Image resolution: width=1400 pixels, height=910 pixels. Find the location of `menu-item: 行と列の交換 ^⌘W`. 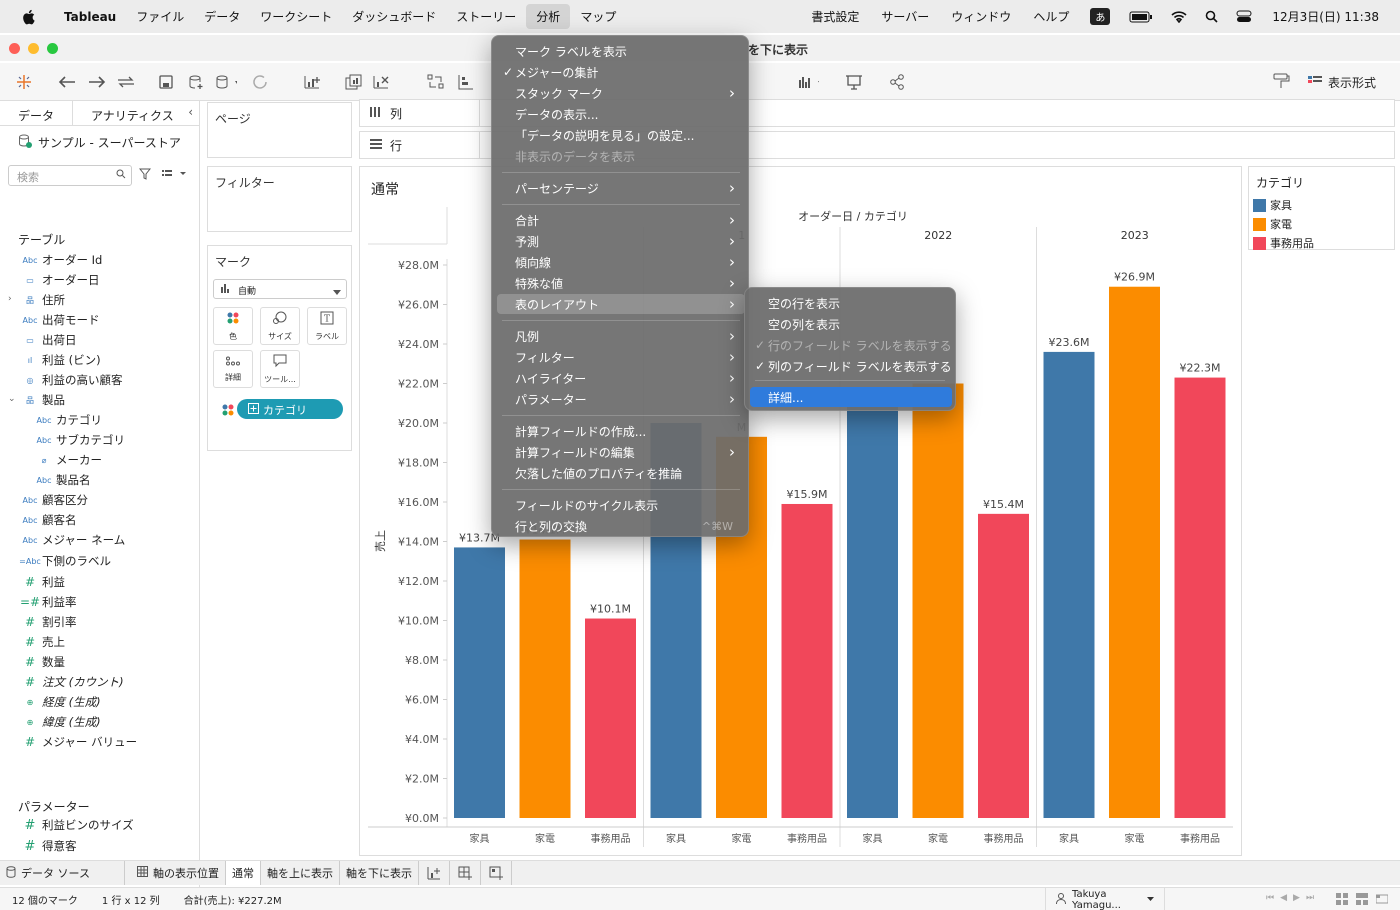

menu-item: 行と列の交換 ^⌘W is located at coordinates (621, 526).